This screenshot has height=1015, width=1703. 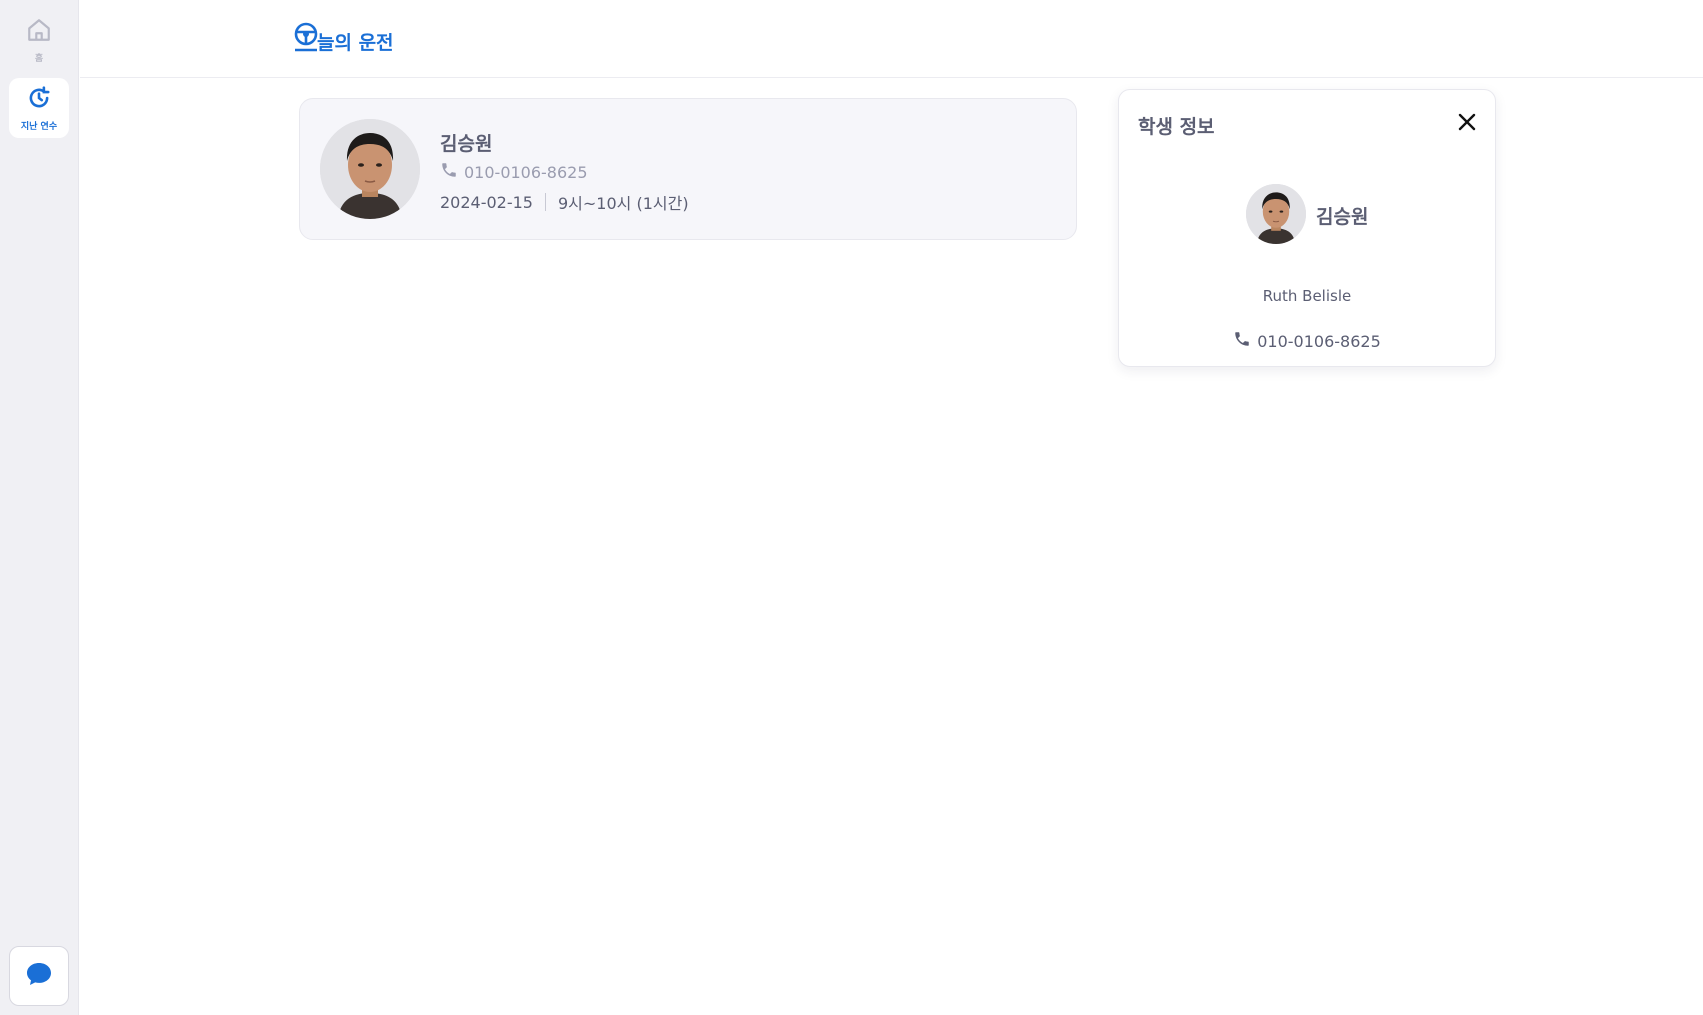 What do you see at coordinates (623, 203) in the screenshot?
I see `lesson-time: 9시~10시 (1시간)` at bounding box center [623, 203].